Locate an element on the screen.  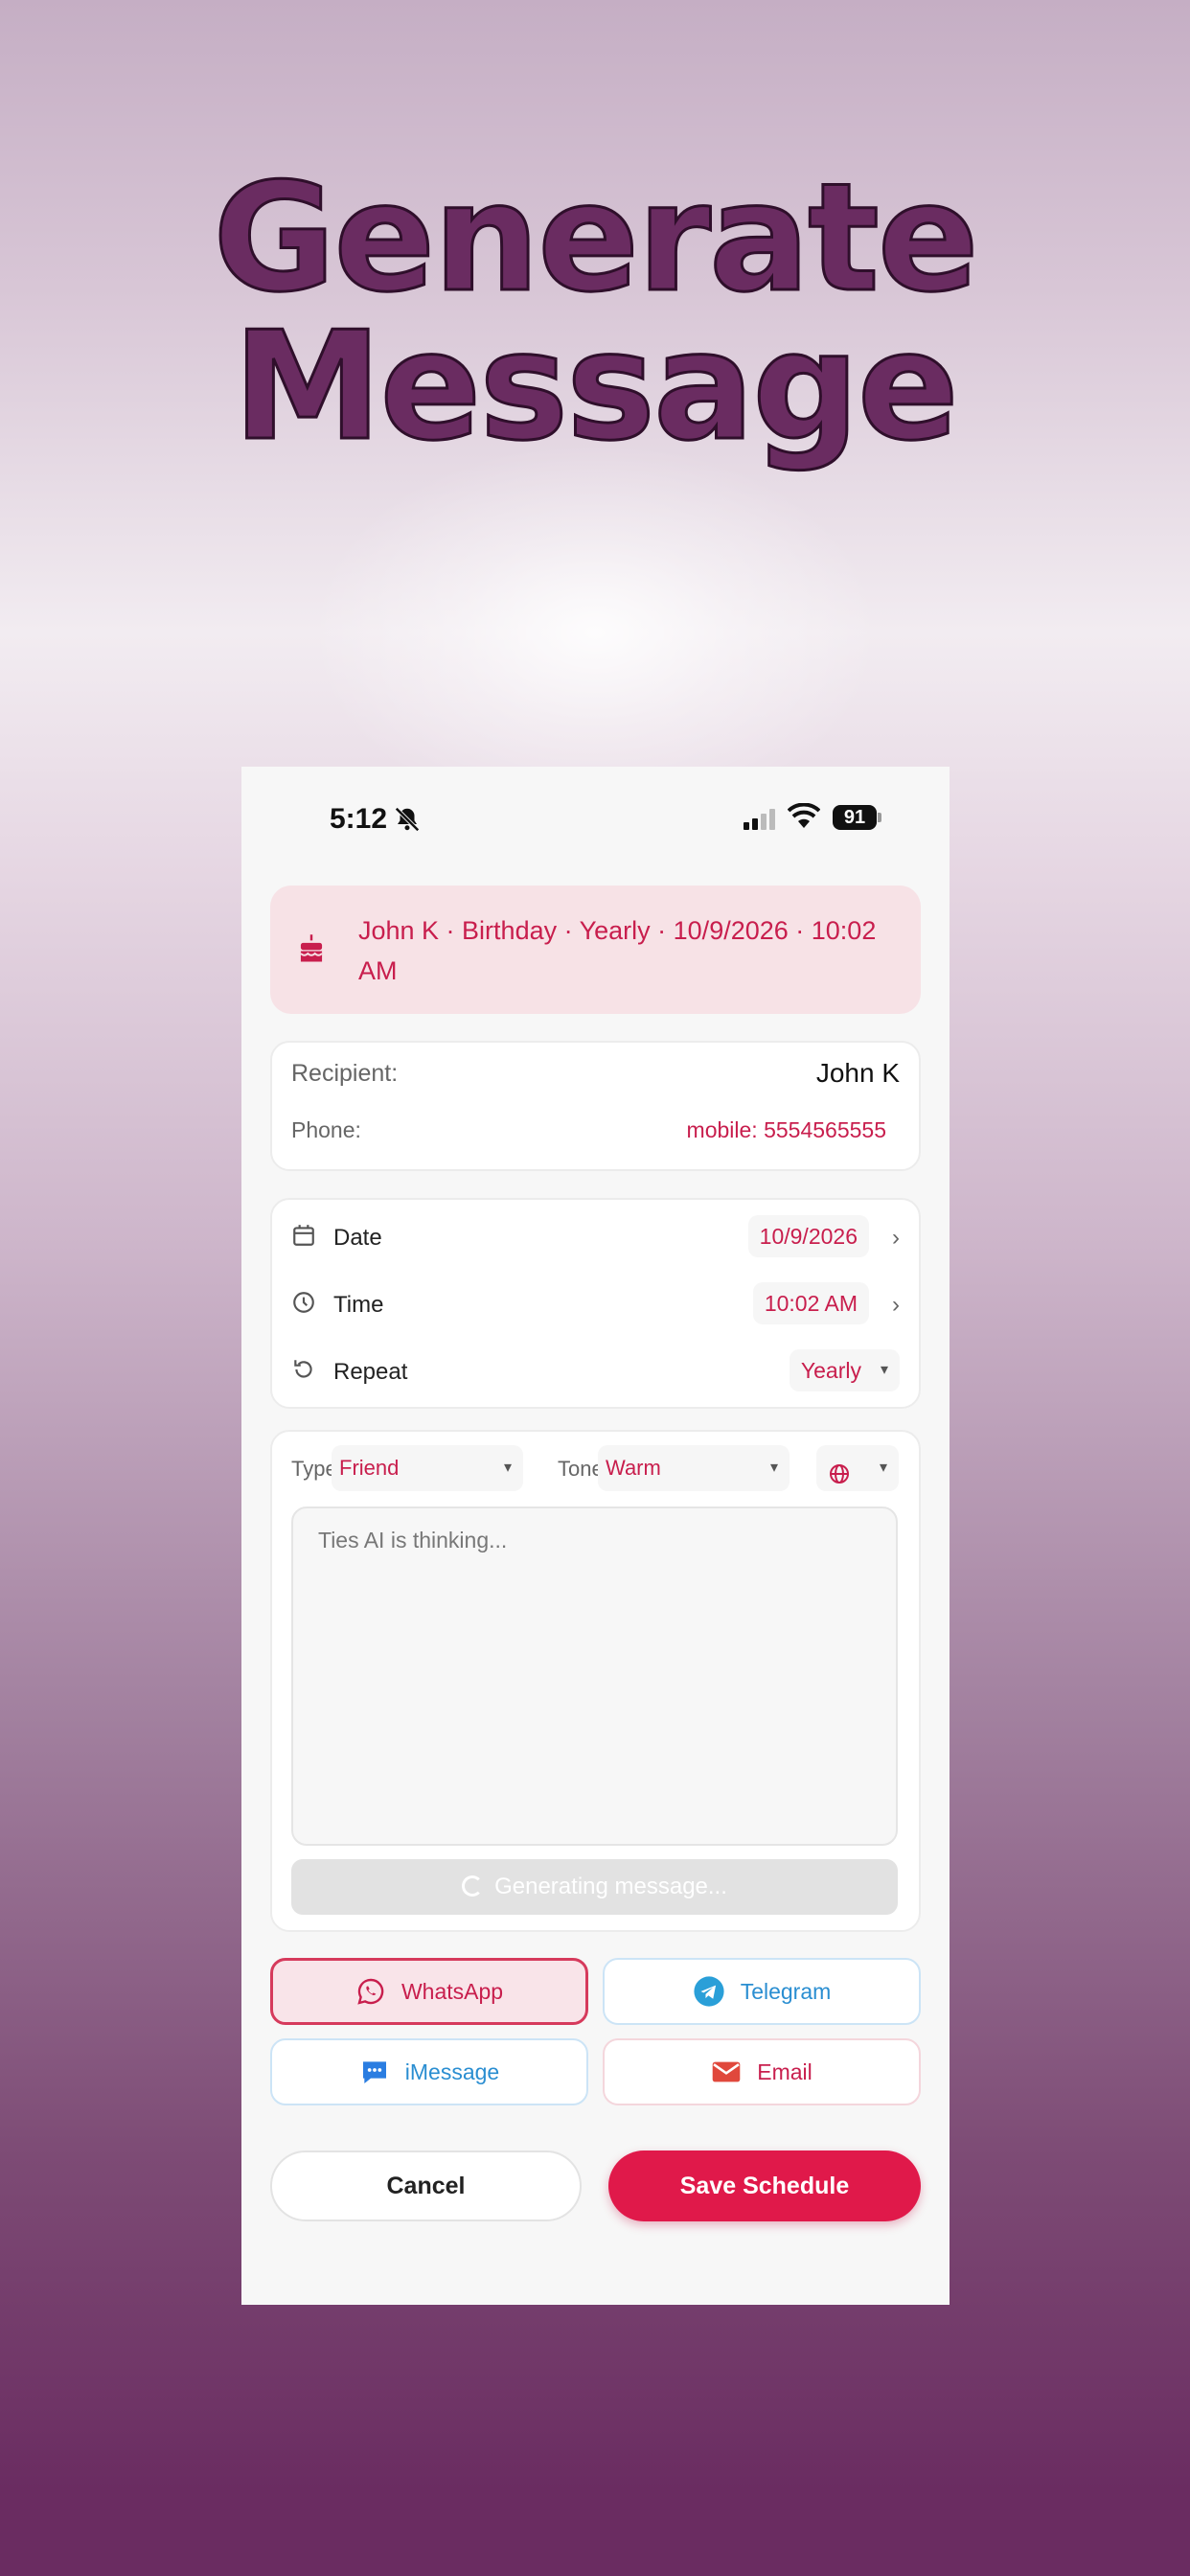
cellular-signal-icon is located at coordinates (761, 822).